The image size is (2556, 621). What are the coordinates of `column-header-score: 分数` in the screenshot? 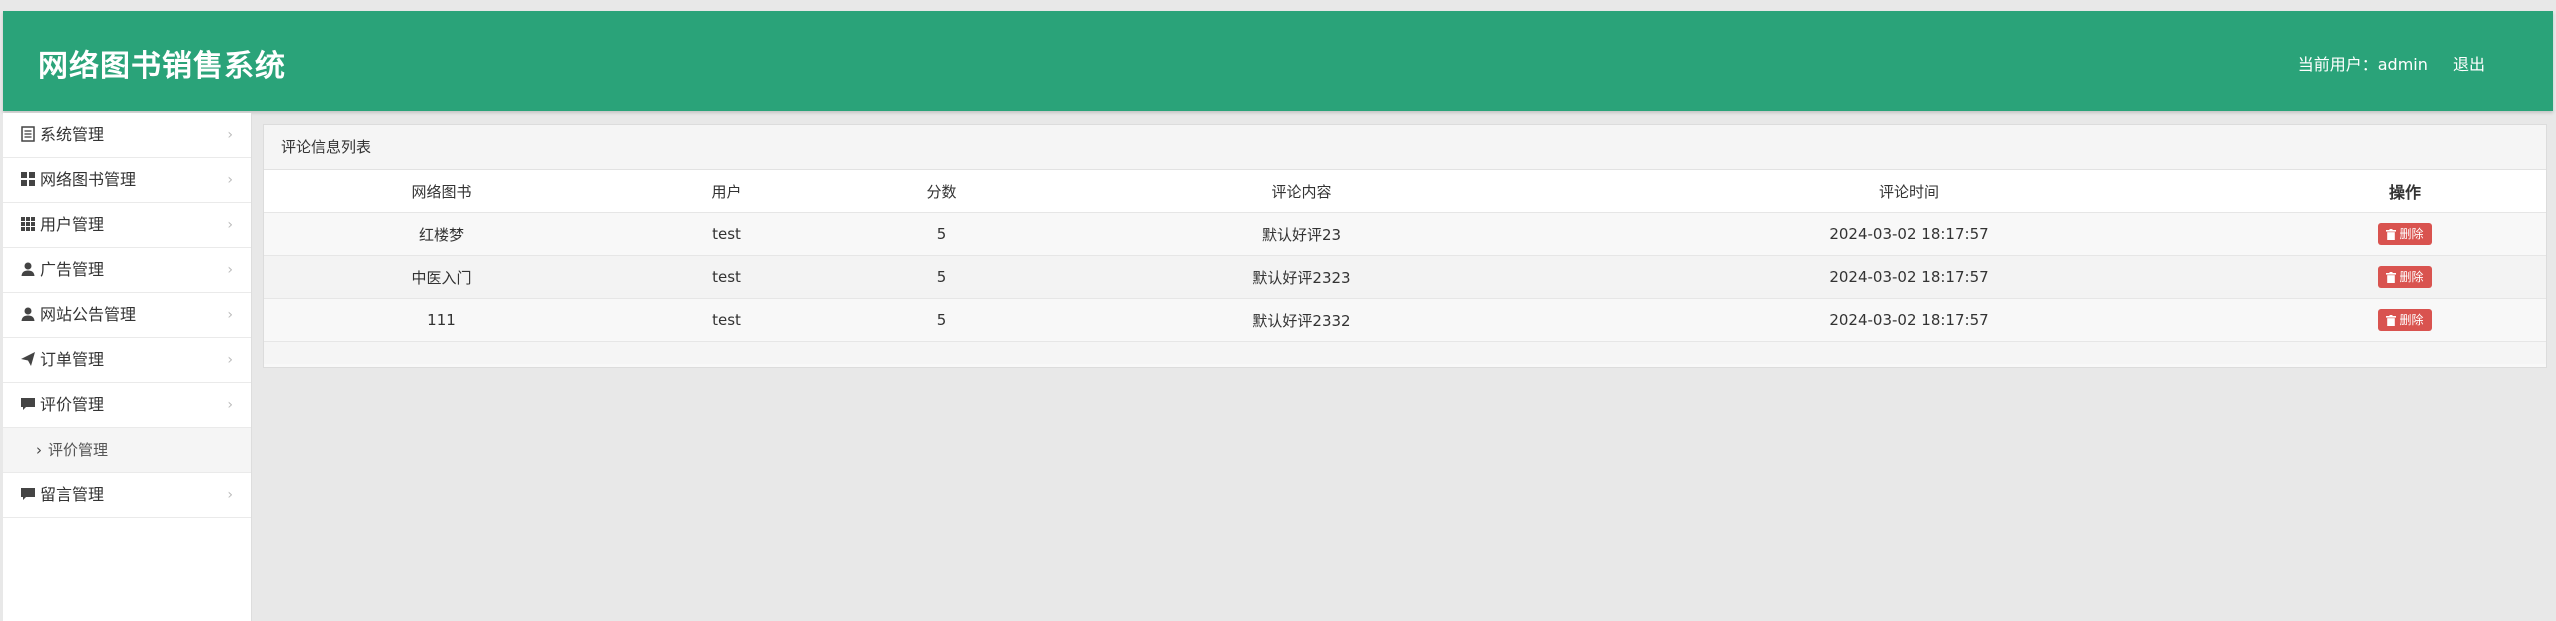 It's located at (941, 191).